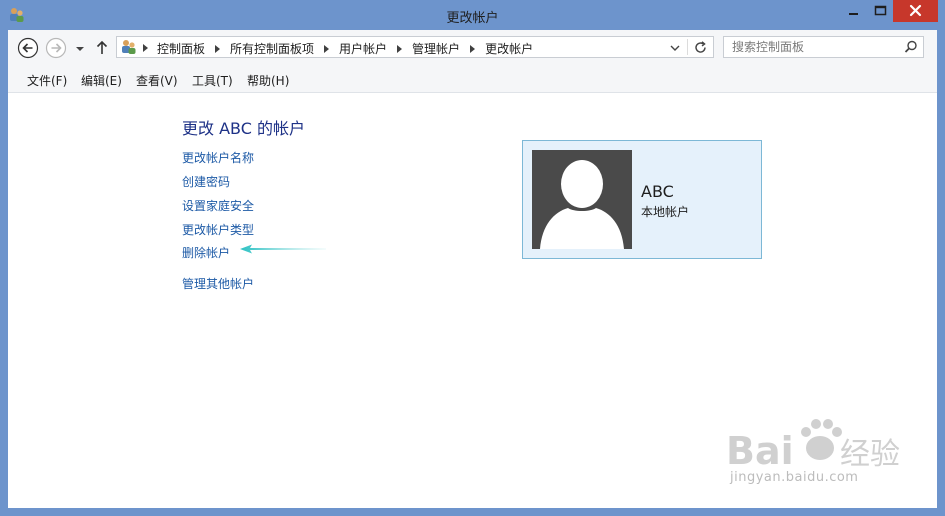  I want to click on close-icon, so click(915, 11).